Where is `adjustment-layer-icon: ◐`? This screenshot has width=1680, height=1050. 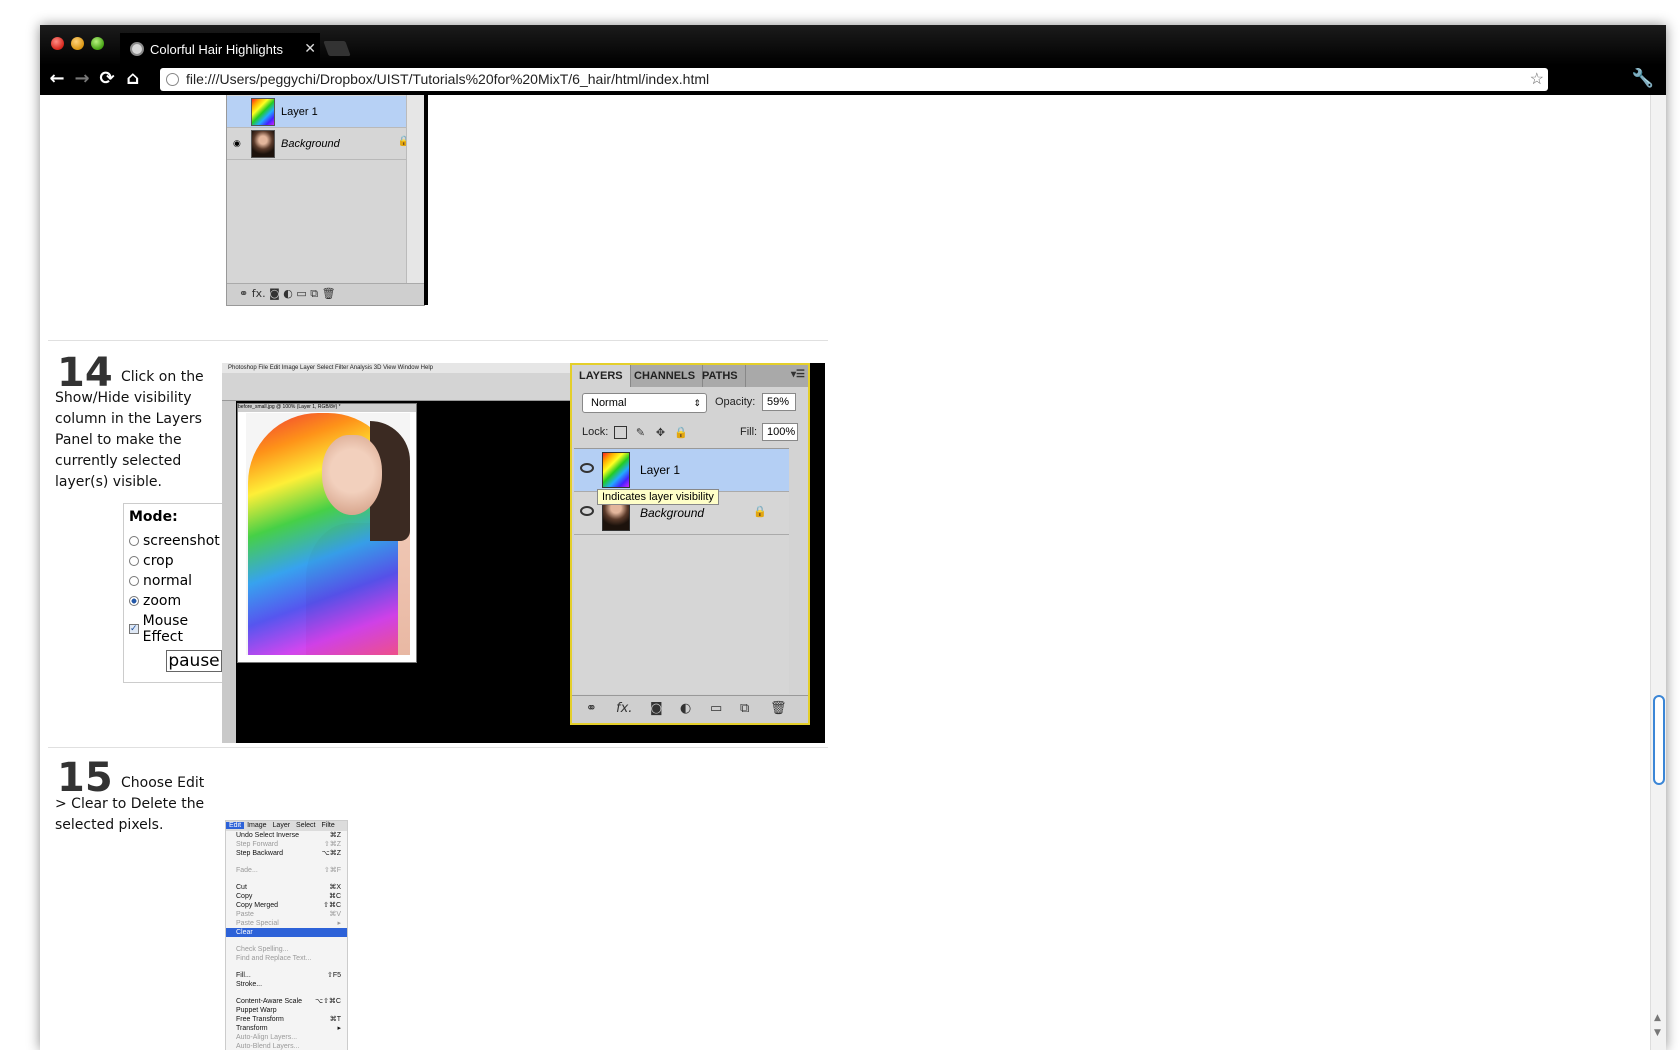 adjustment-layer-icon: ◐ is located at coordinates (685, 708).